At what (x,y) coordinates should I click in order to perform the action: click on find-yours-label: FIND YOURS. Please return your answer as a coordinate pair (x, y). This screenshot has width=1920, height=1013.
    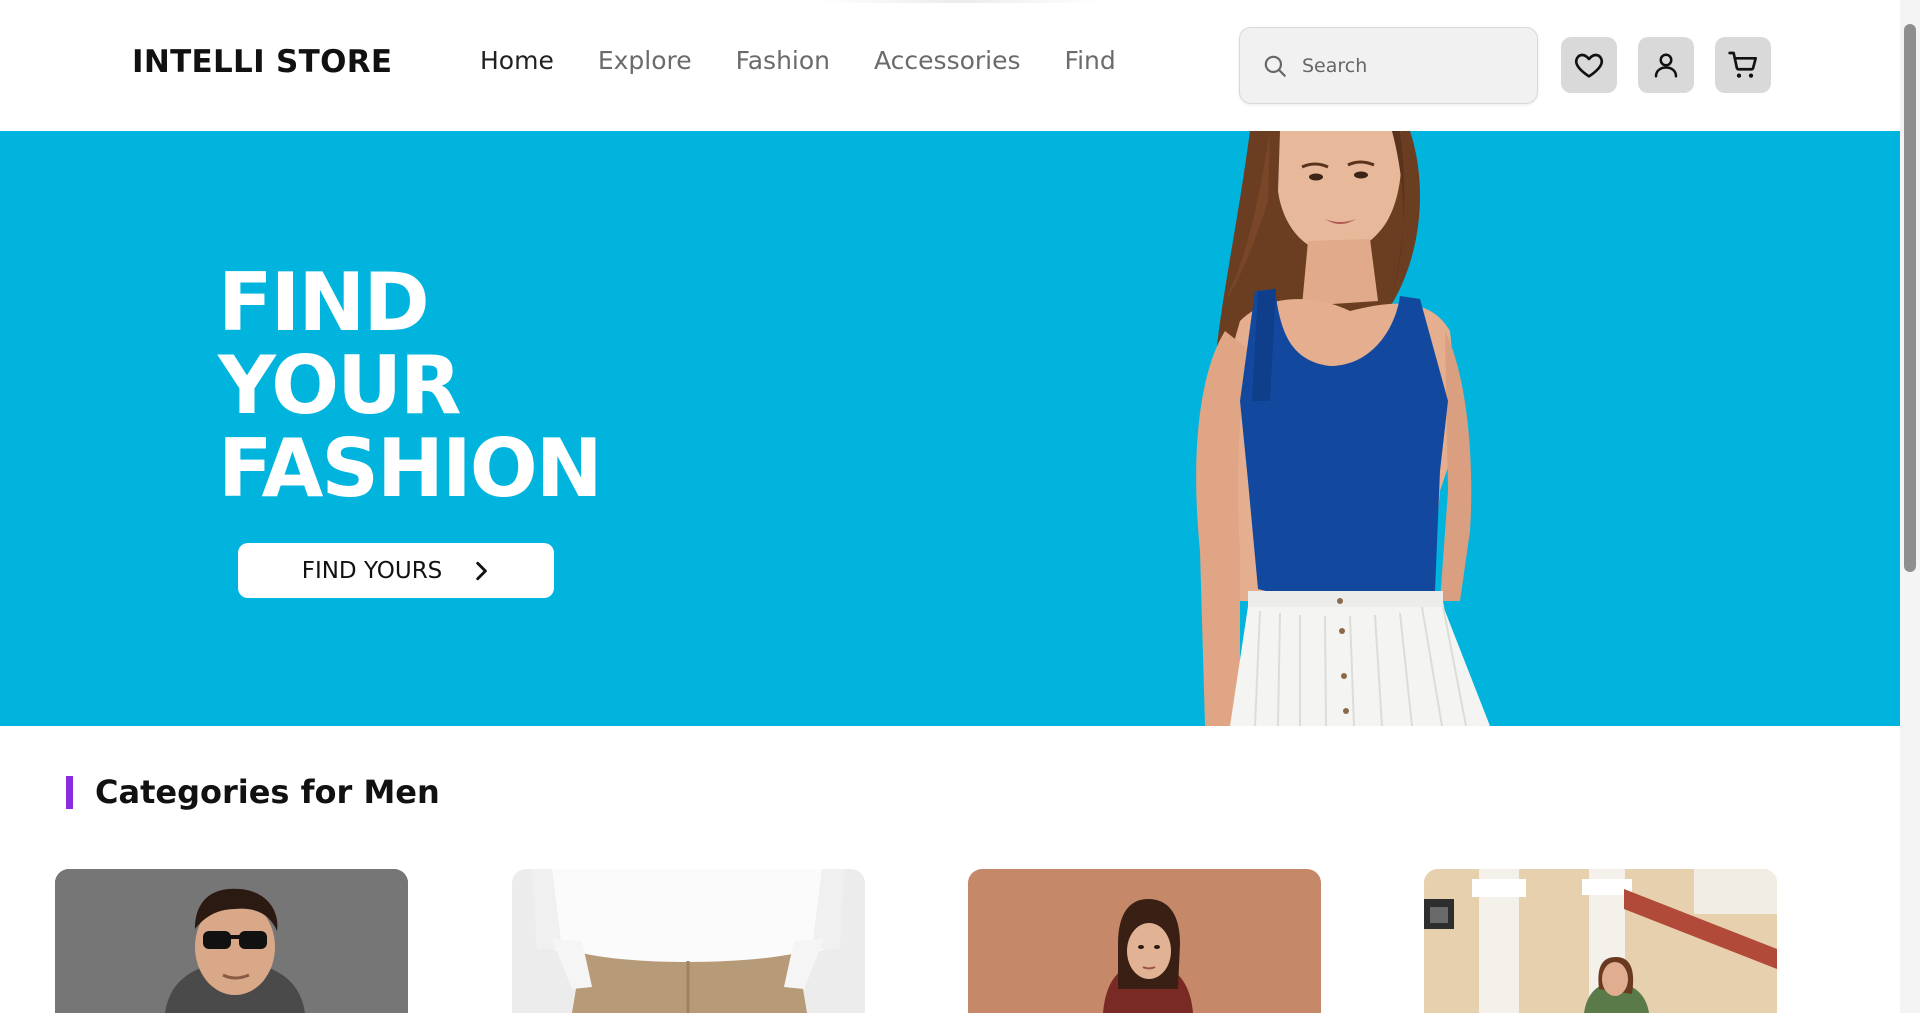
    Looking at the image, I should click on (372, 570).